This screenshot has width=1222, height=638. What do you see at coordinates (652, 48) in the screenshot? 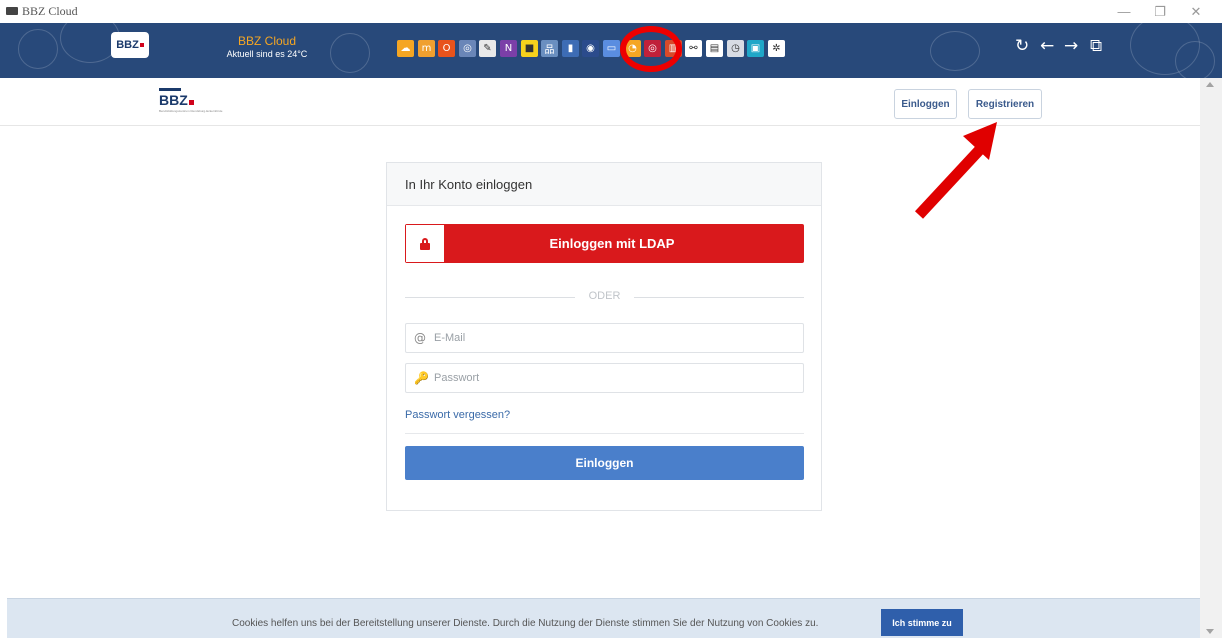
I see `target-app-icon: ◎` at bounding box center [652, 48].